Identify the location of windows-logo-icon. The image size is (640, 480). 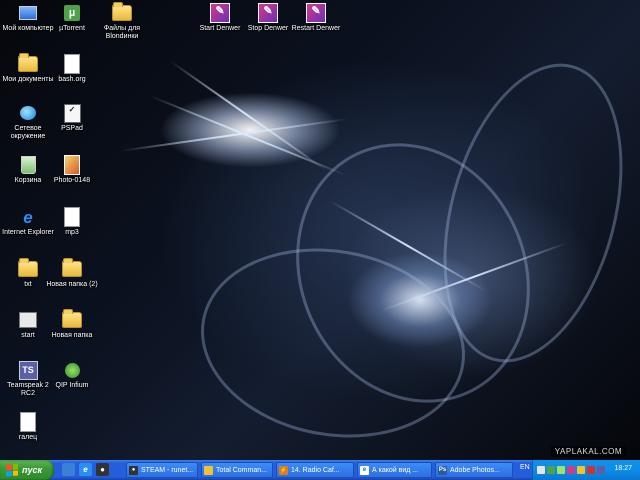
(12, 470).